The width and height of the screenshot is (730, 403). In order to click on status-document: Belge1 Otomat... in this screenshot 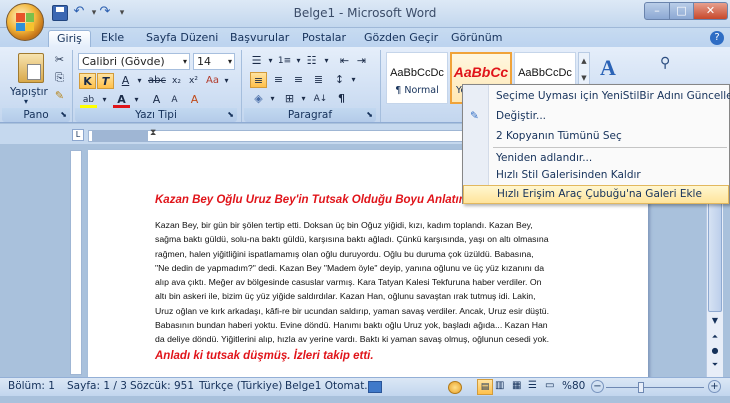, I will do `click(329, 386)`.